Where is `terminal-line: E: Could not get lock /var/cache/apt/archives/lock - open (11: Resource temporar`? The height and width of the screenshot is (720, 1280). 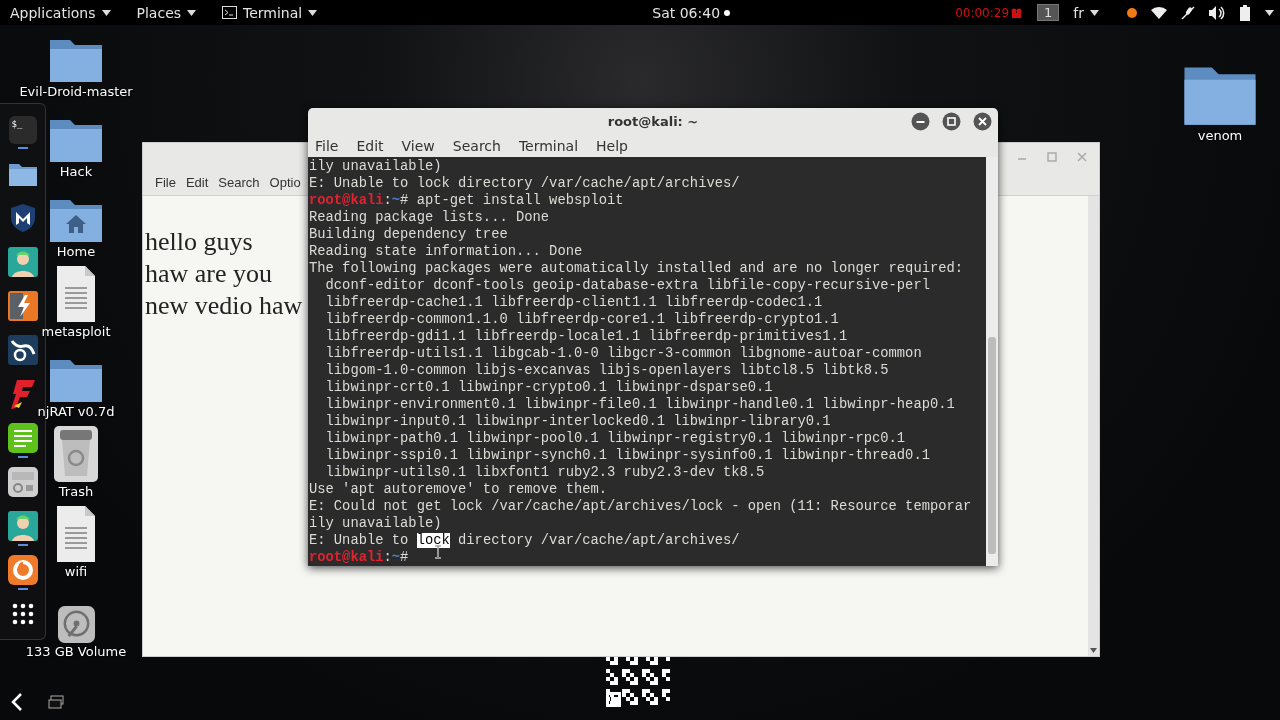
terminal-line: E: Could not get lock /var/cache/apt/archives/lock - open (11: Resource temporar is located at coordinates (640, 506).